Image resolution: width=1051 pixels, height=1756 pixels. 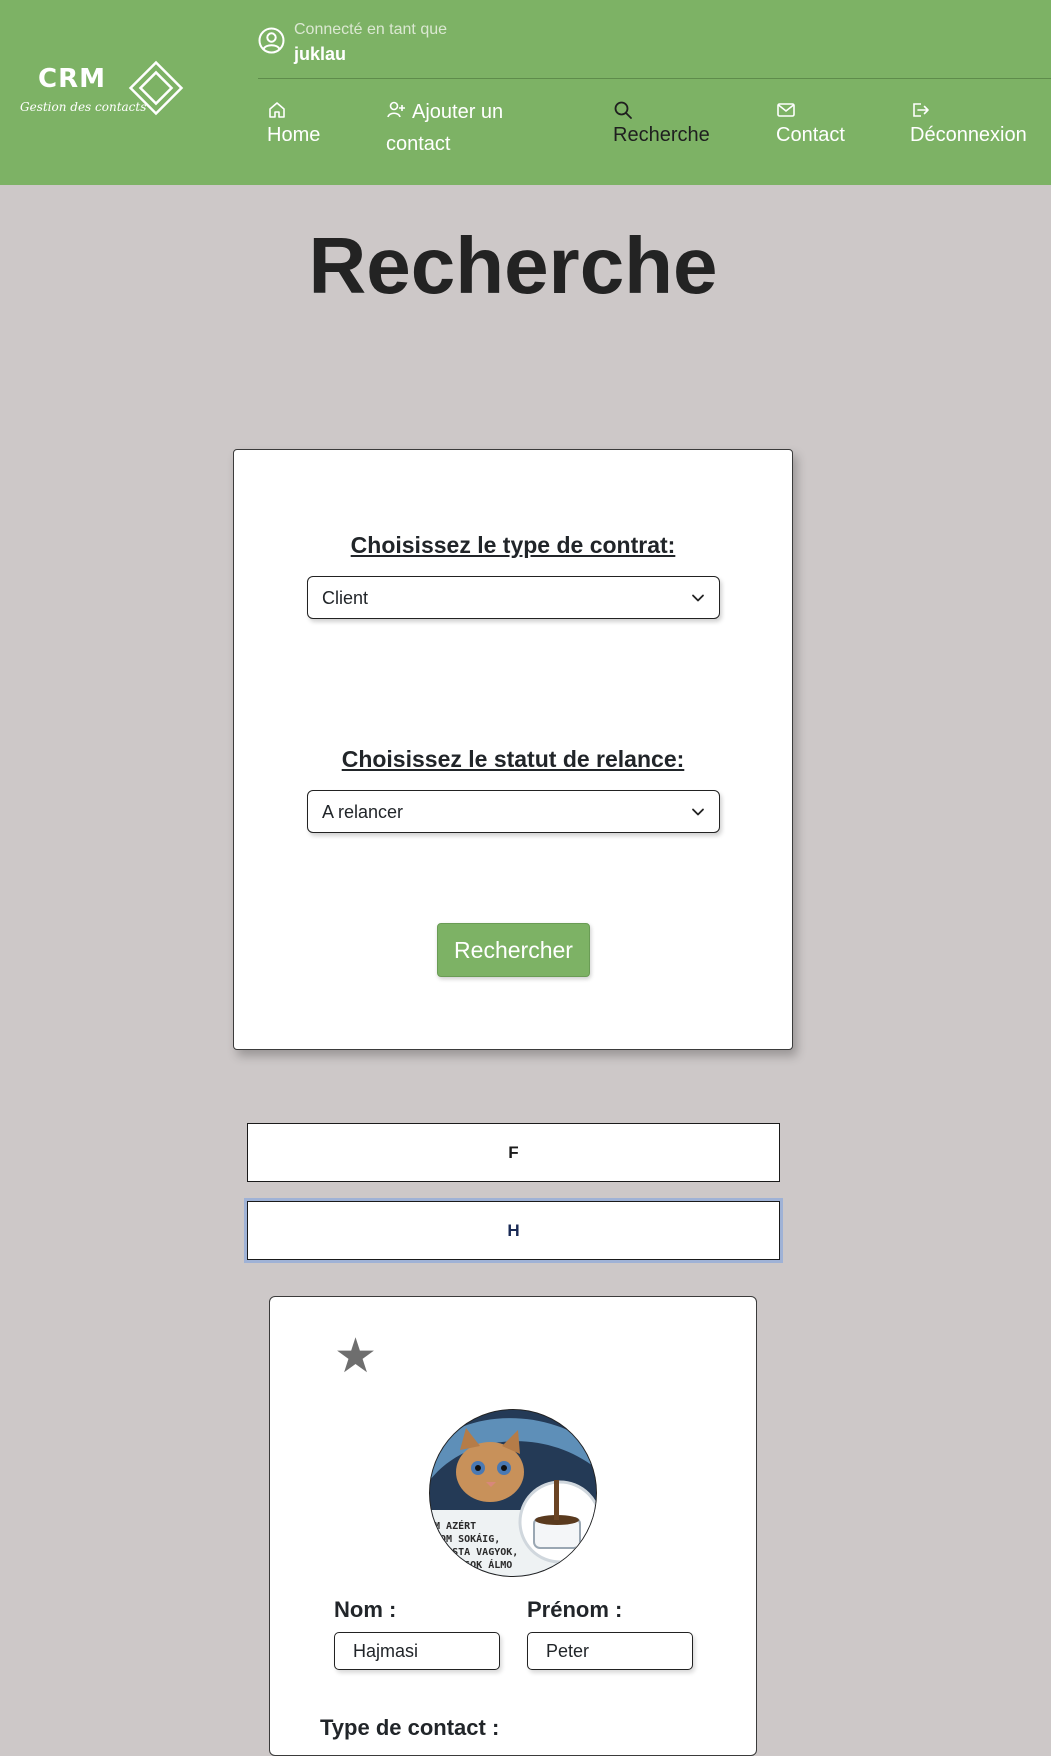 I want to click on contract-type-select: Client, so click(x=513, y=597).